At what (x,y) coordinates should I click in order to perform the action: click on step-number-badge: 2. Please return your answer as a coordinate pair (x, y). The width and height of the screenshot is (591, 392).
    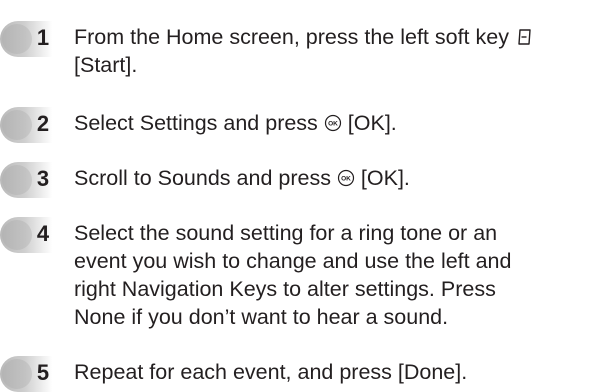
    Looking at the image, I should click on (35, 125).